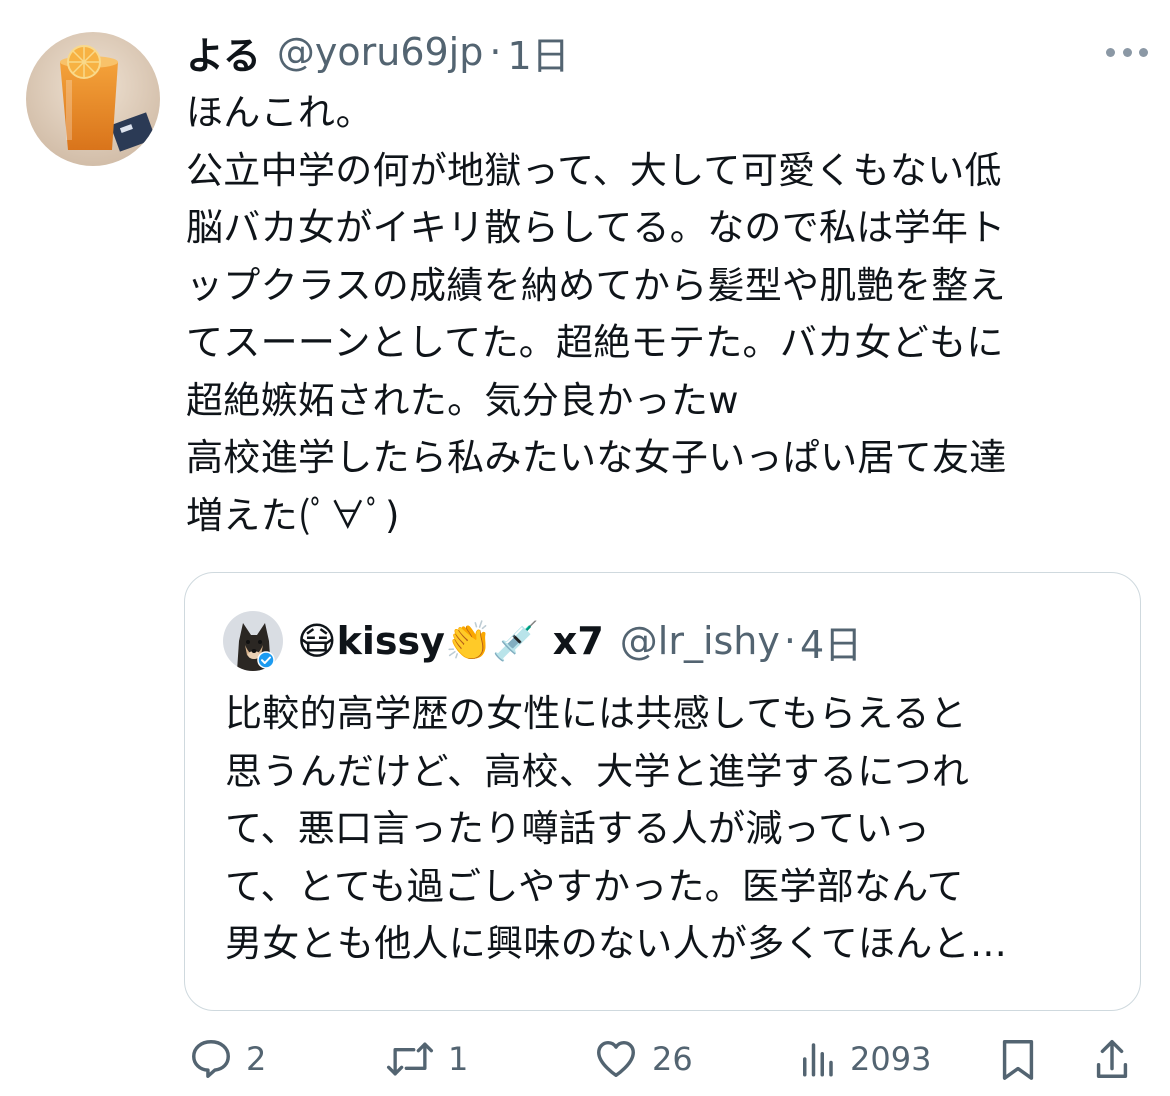  I want to click on retweet-button: 1, so click(426, 1059).